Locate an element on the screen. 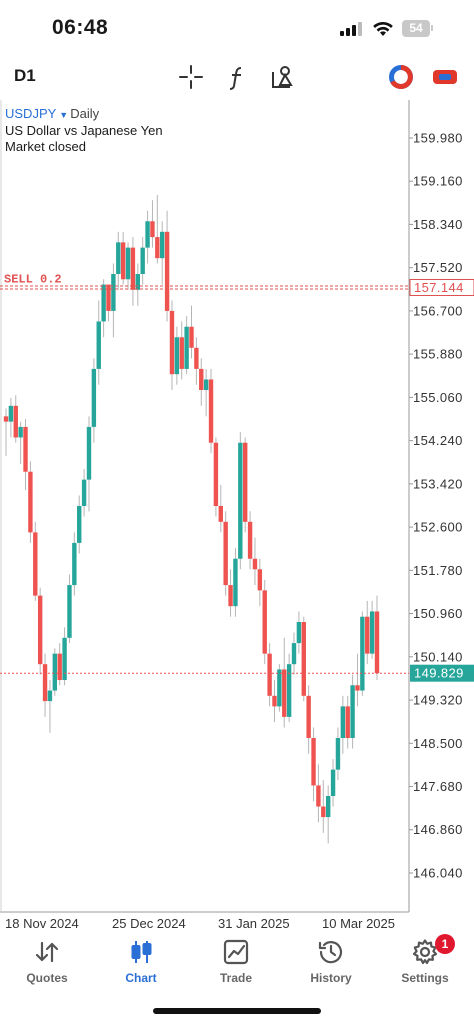  objects-icon is located at coordinates (283, 77).